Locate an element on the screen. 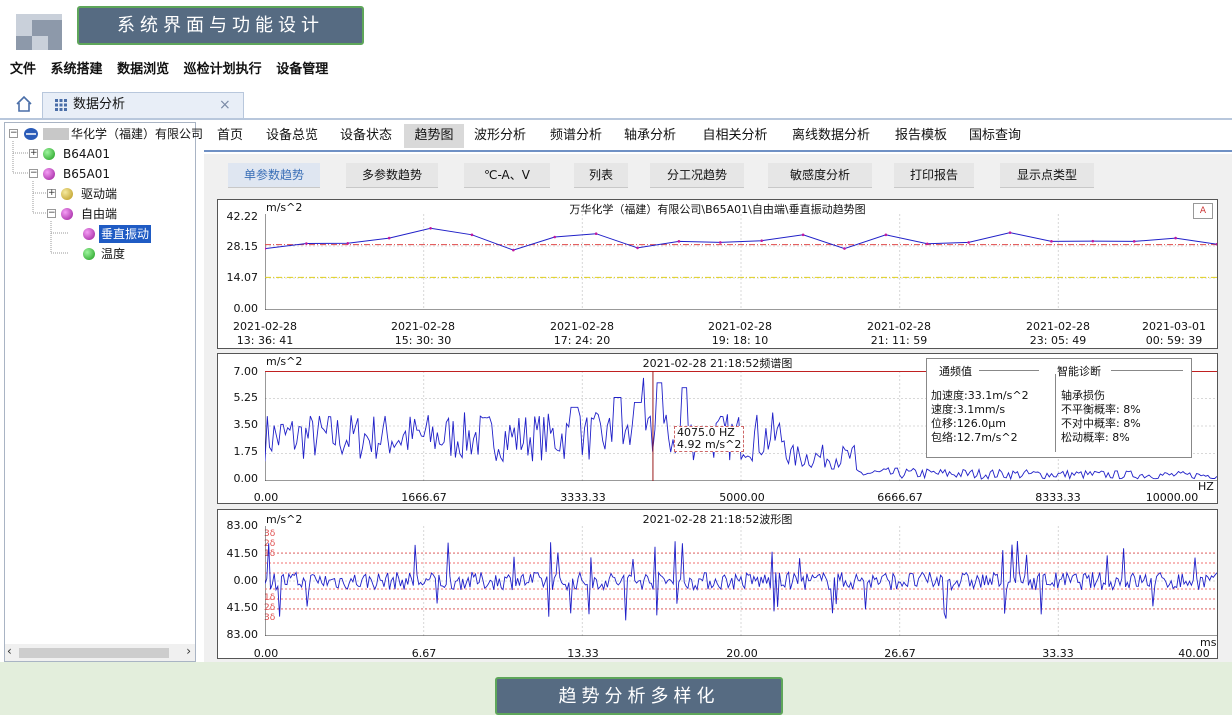 The image size is (1232, 715). print-report-button: 打印报告 is located at coordinates (934, 175).